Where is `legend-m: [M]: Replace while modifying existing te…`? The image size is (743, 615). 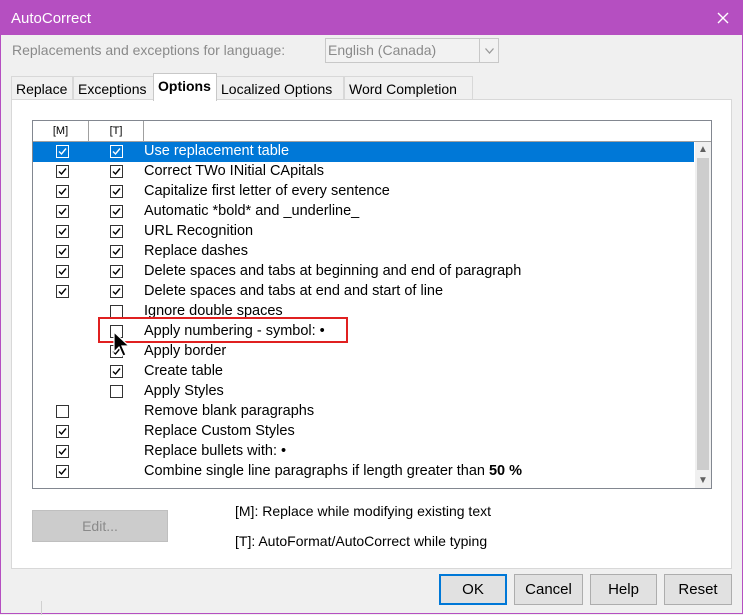
legend-m: [M]: Replace while modifying existing te… is located at coordinates (363, 511).